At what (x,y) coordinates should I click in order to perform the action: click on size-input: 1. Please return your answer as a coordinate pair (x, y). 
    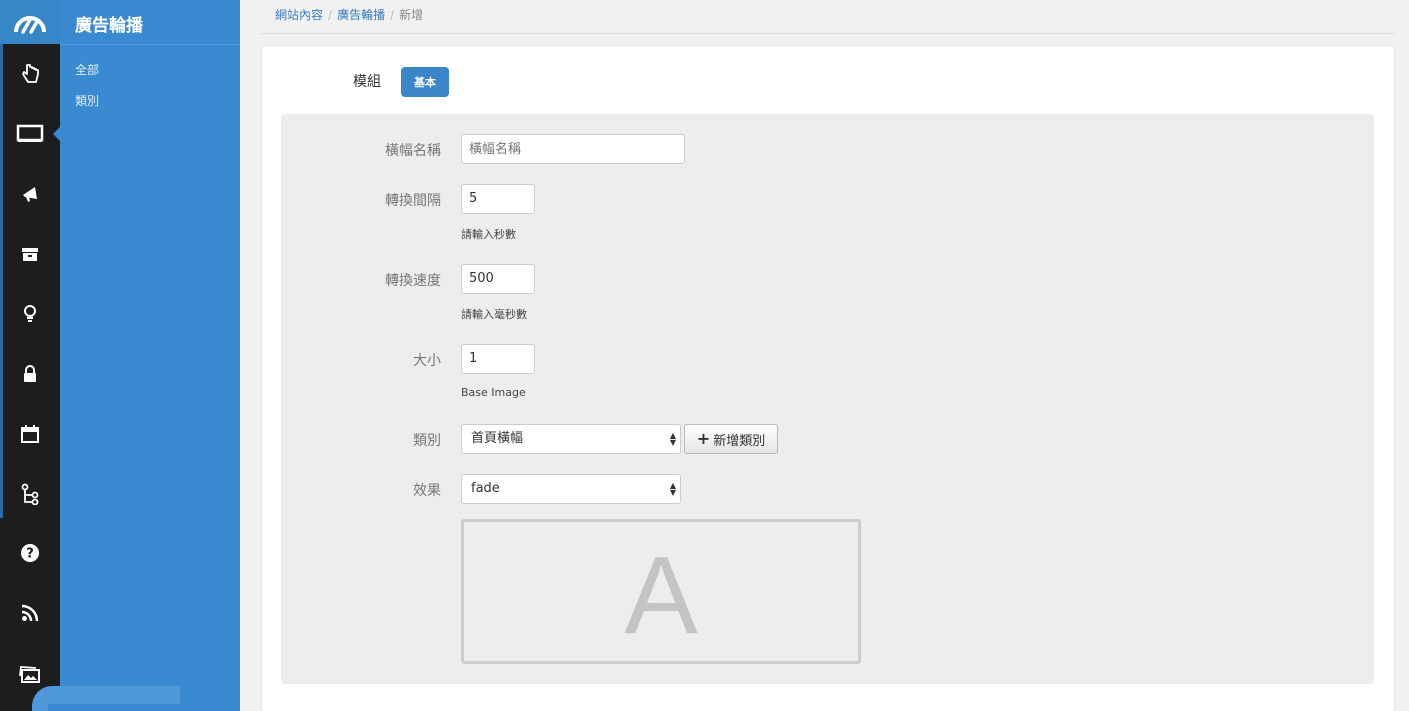
    Looking at the image, I should click on (498, 359).